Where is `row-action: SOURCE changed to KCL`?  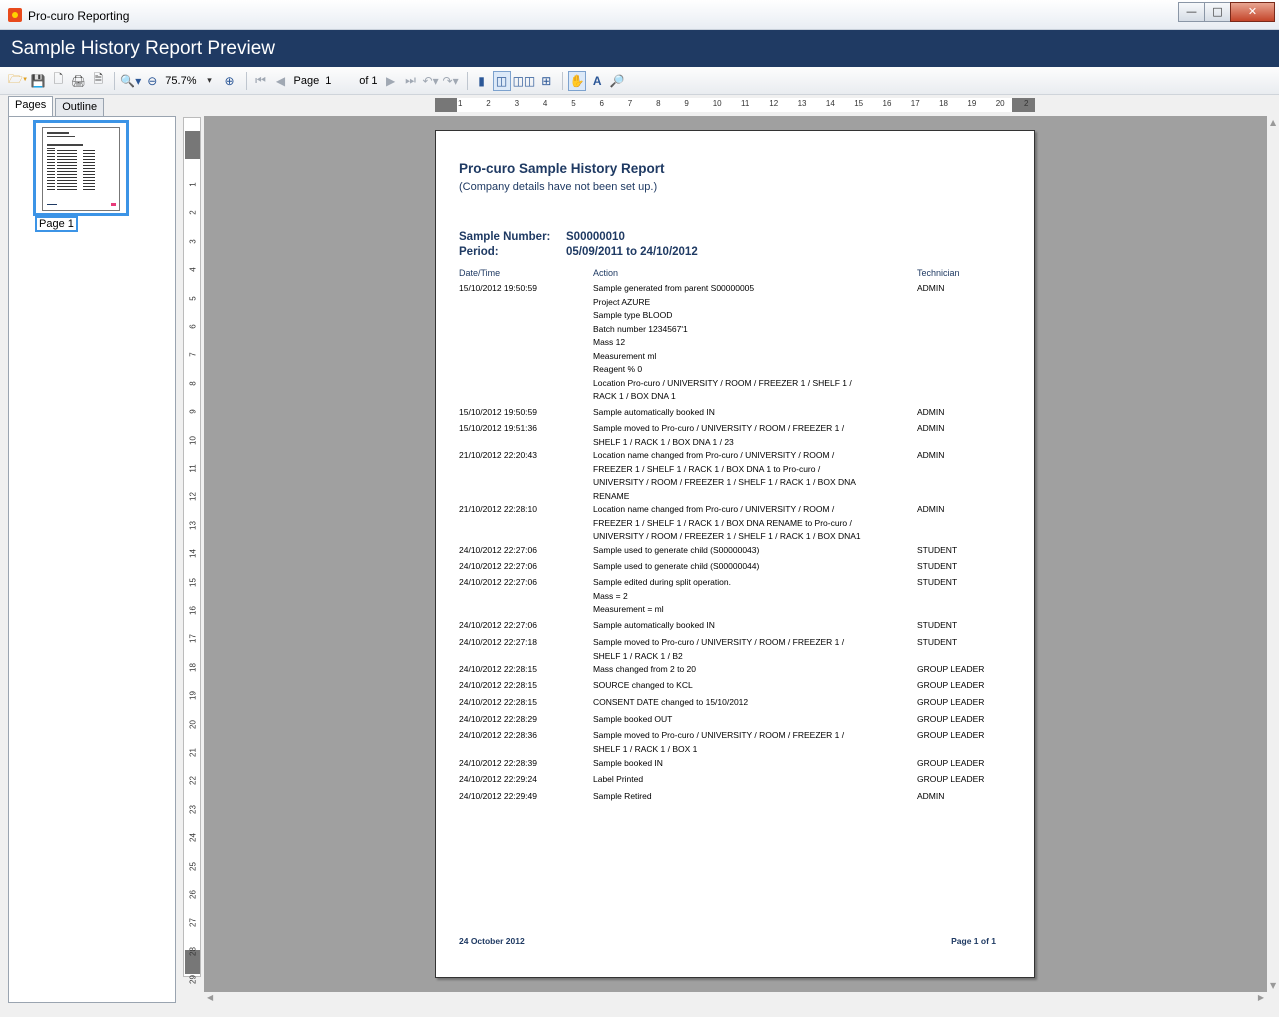 row-action: SOURCE changed to KCL is located at coordinates (743, 686).